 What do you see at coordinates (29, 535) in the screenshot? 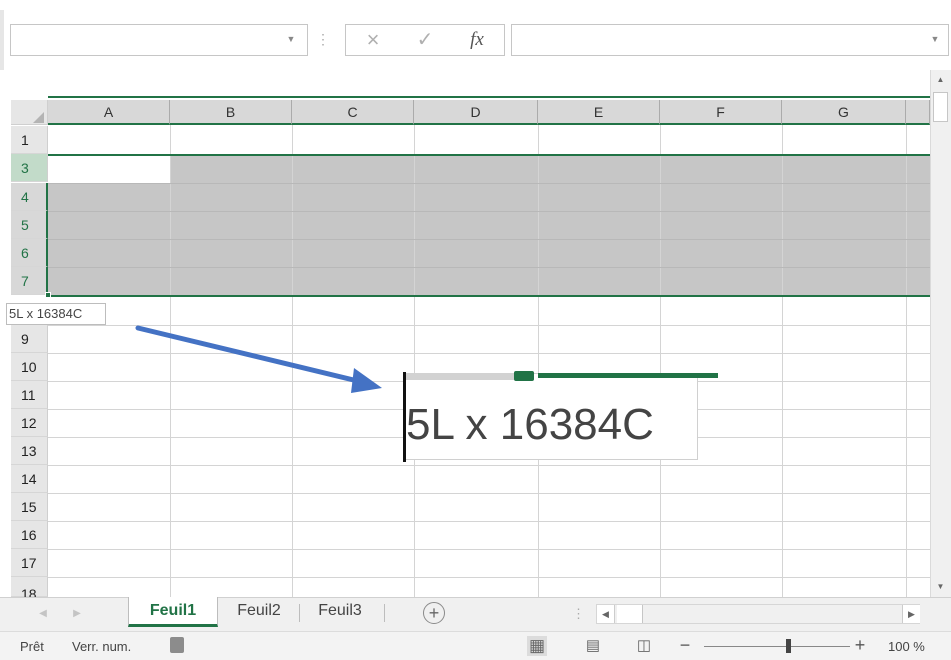
I see `row-header-16: 16` at bounding box center [29, 535].